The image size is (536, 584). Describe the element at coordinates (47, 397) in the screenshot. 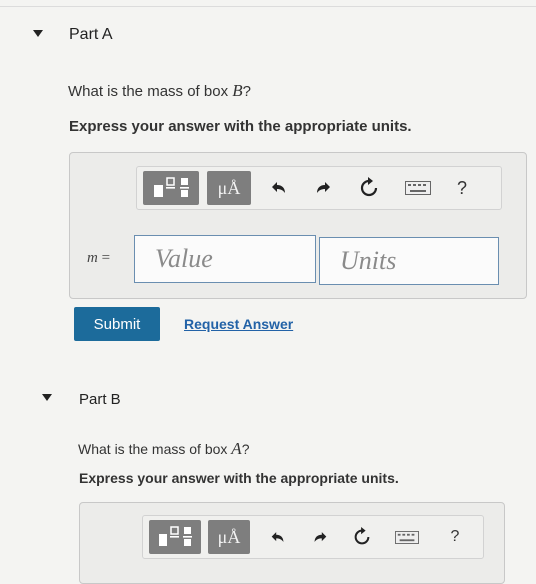

I see `part-b-collapse-caret-icon` at that location.